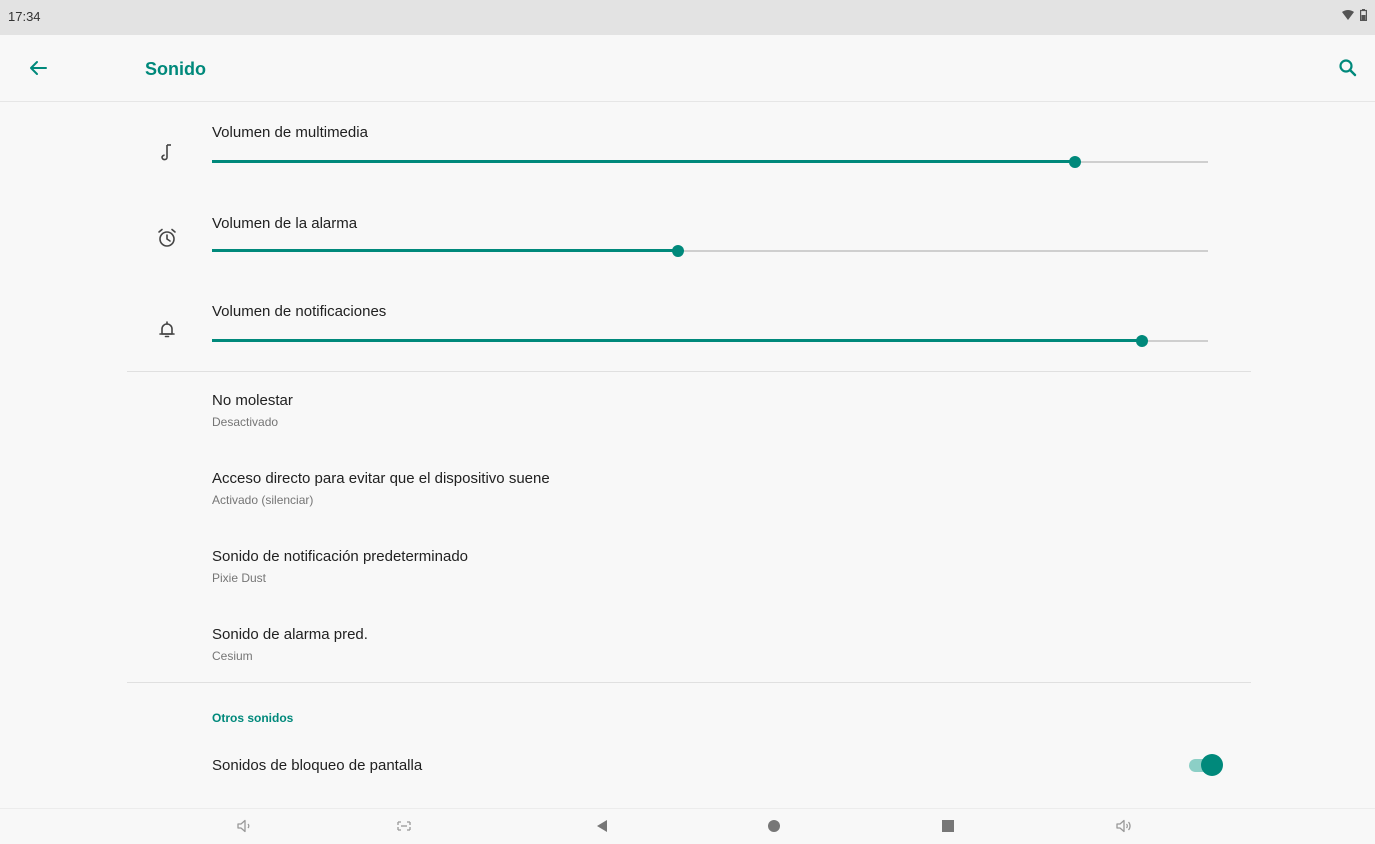  I want to click on screenshot-button, so click(404, 826).